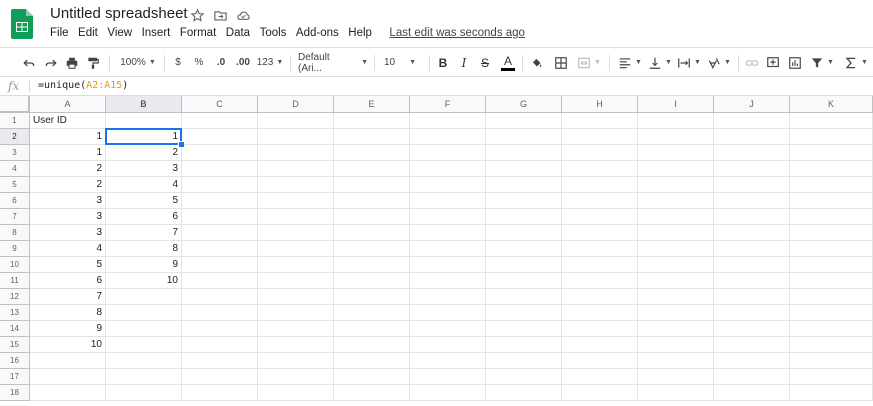 This screenshot has width=873, height=406. I want to click on cell-b1, so click(144, 121).